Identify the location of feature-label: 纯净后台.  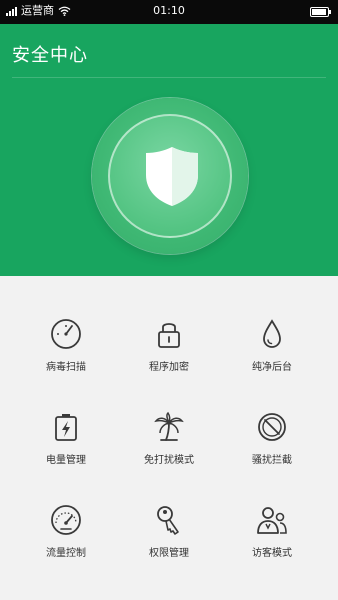
(272, 367).